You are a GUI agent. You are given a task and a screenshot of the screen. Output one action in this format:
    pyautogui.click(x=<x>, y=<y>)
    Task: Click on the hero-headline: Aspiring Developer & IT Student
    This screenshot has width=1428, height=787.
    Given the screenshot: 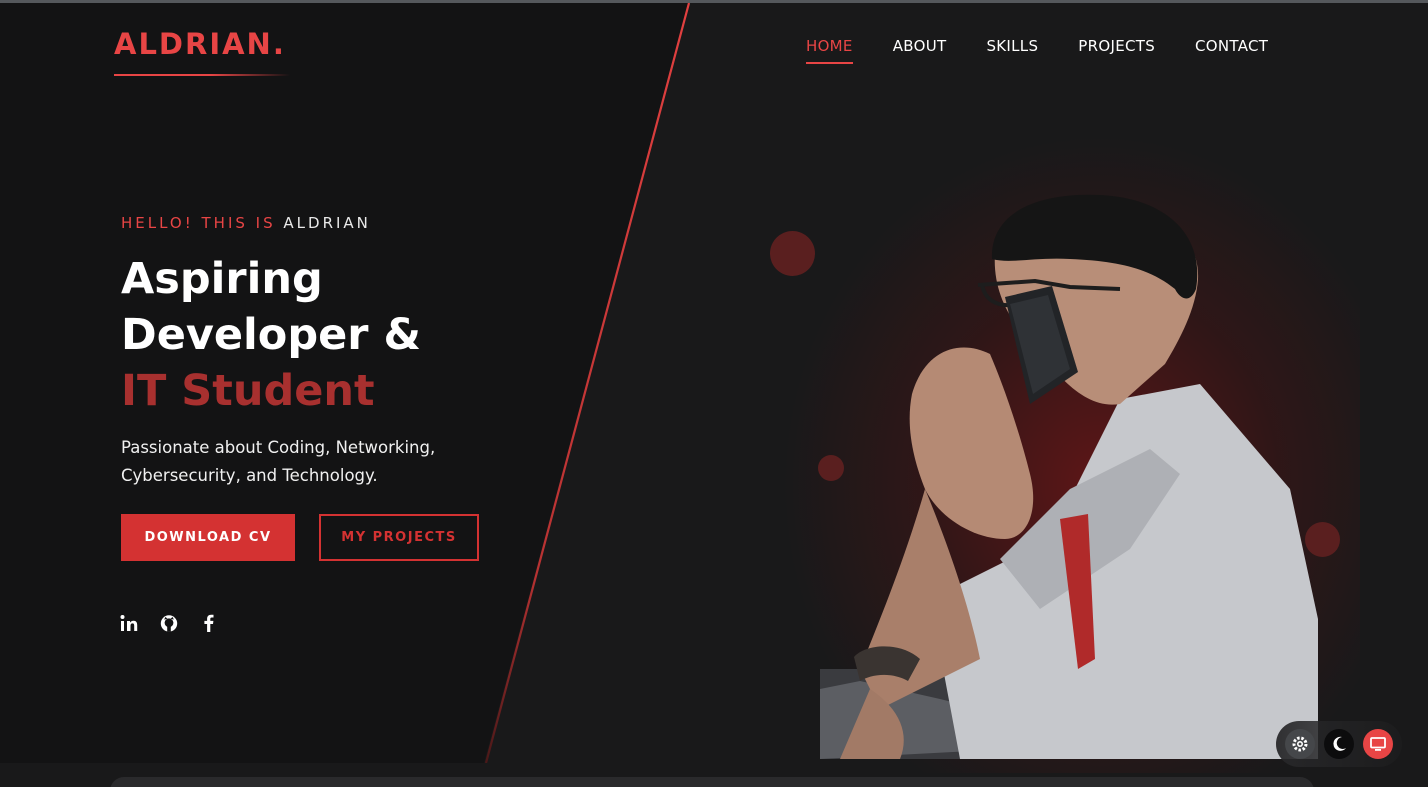 What is the action you would take?
    pyautogui.click(x=271, y=335)
    